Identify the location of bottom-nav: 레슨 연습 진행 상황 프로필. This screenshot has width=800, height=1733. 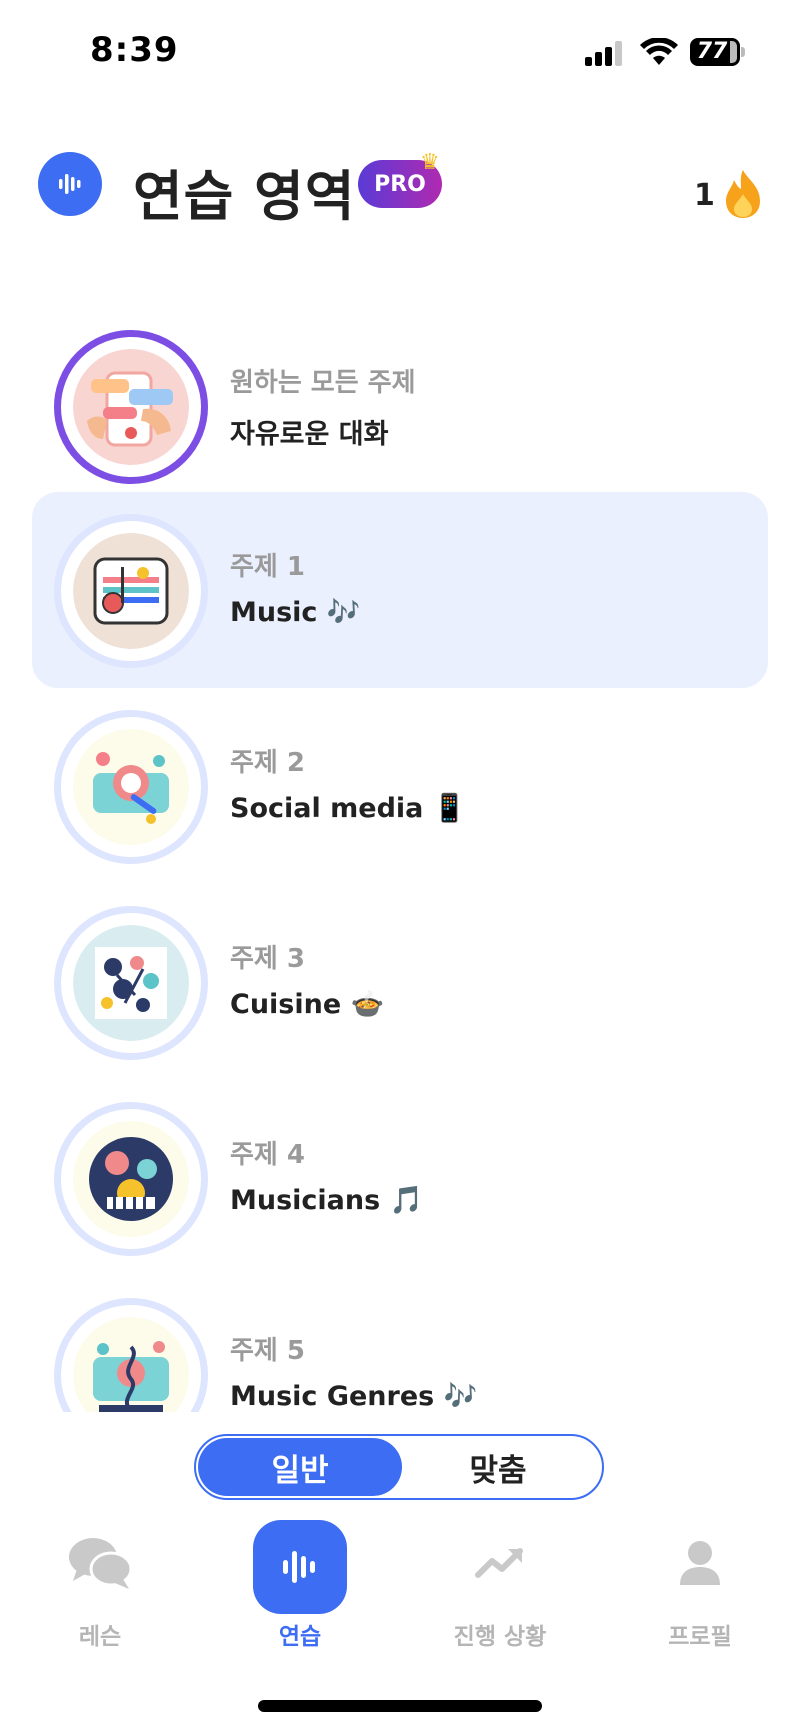
(400, 1590).